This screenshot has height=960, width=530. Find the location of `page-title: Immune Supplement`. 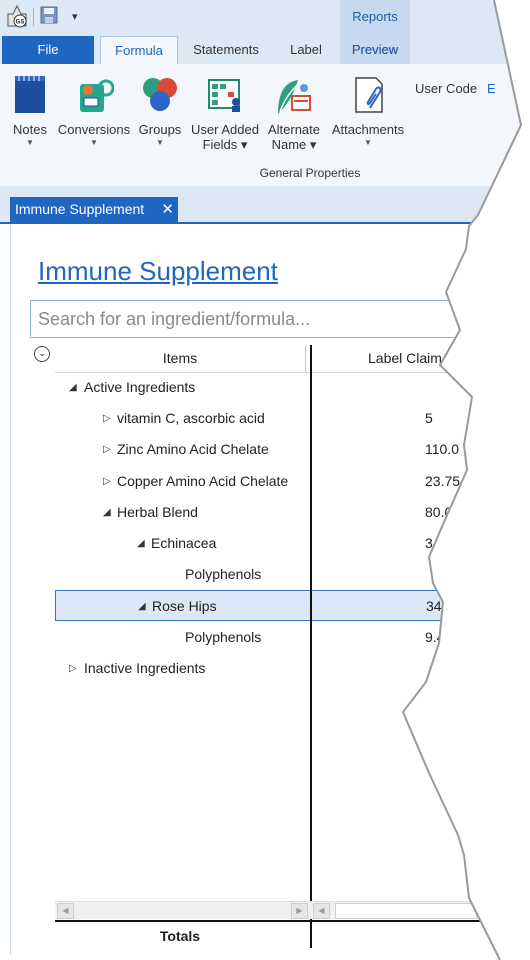

page-title: Immune Supplement is located at coordinates (158, 271).